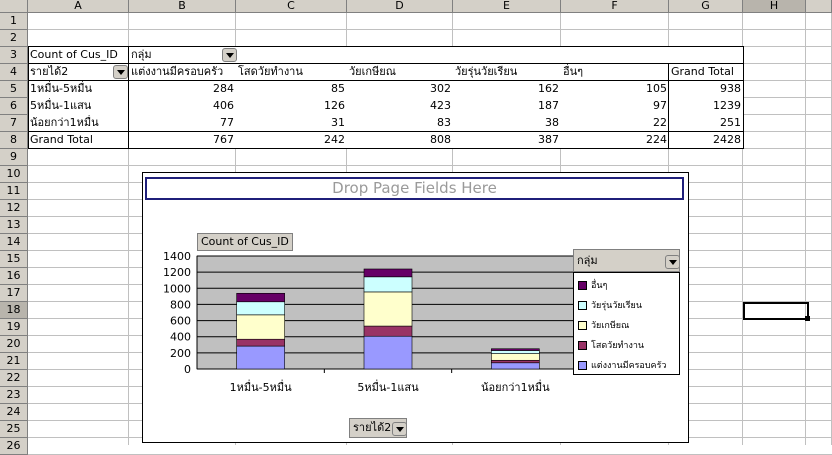  Describe the element at coordinates (182, 106) in the screenshot. I see `pivot-value-cell: 406` at that location.